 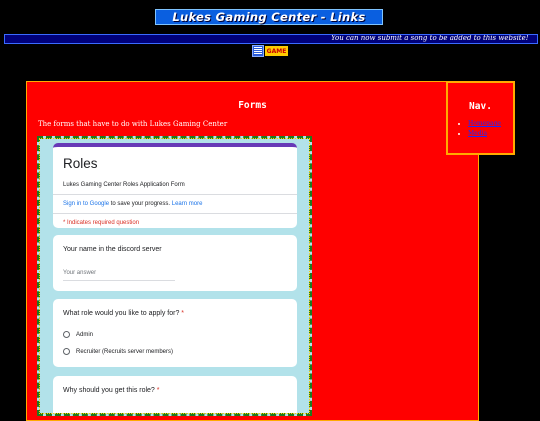 I want to click on game-badge-icon: GAME, so click(x=276, y=51).